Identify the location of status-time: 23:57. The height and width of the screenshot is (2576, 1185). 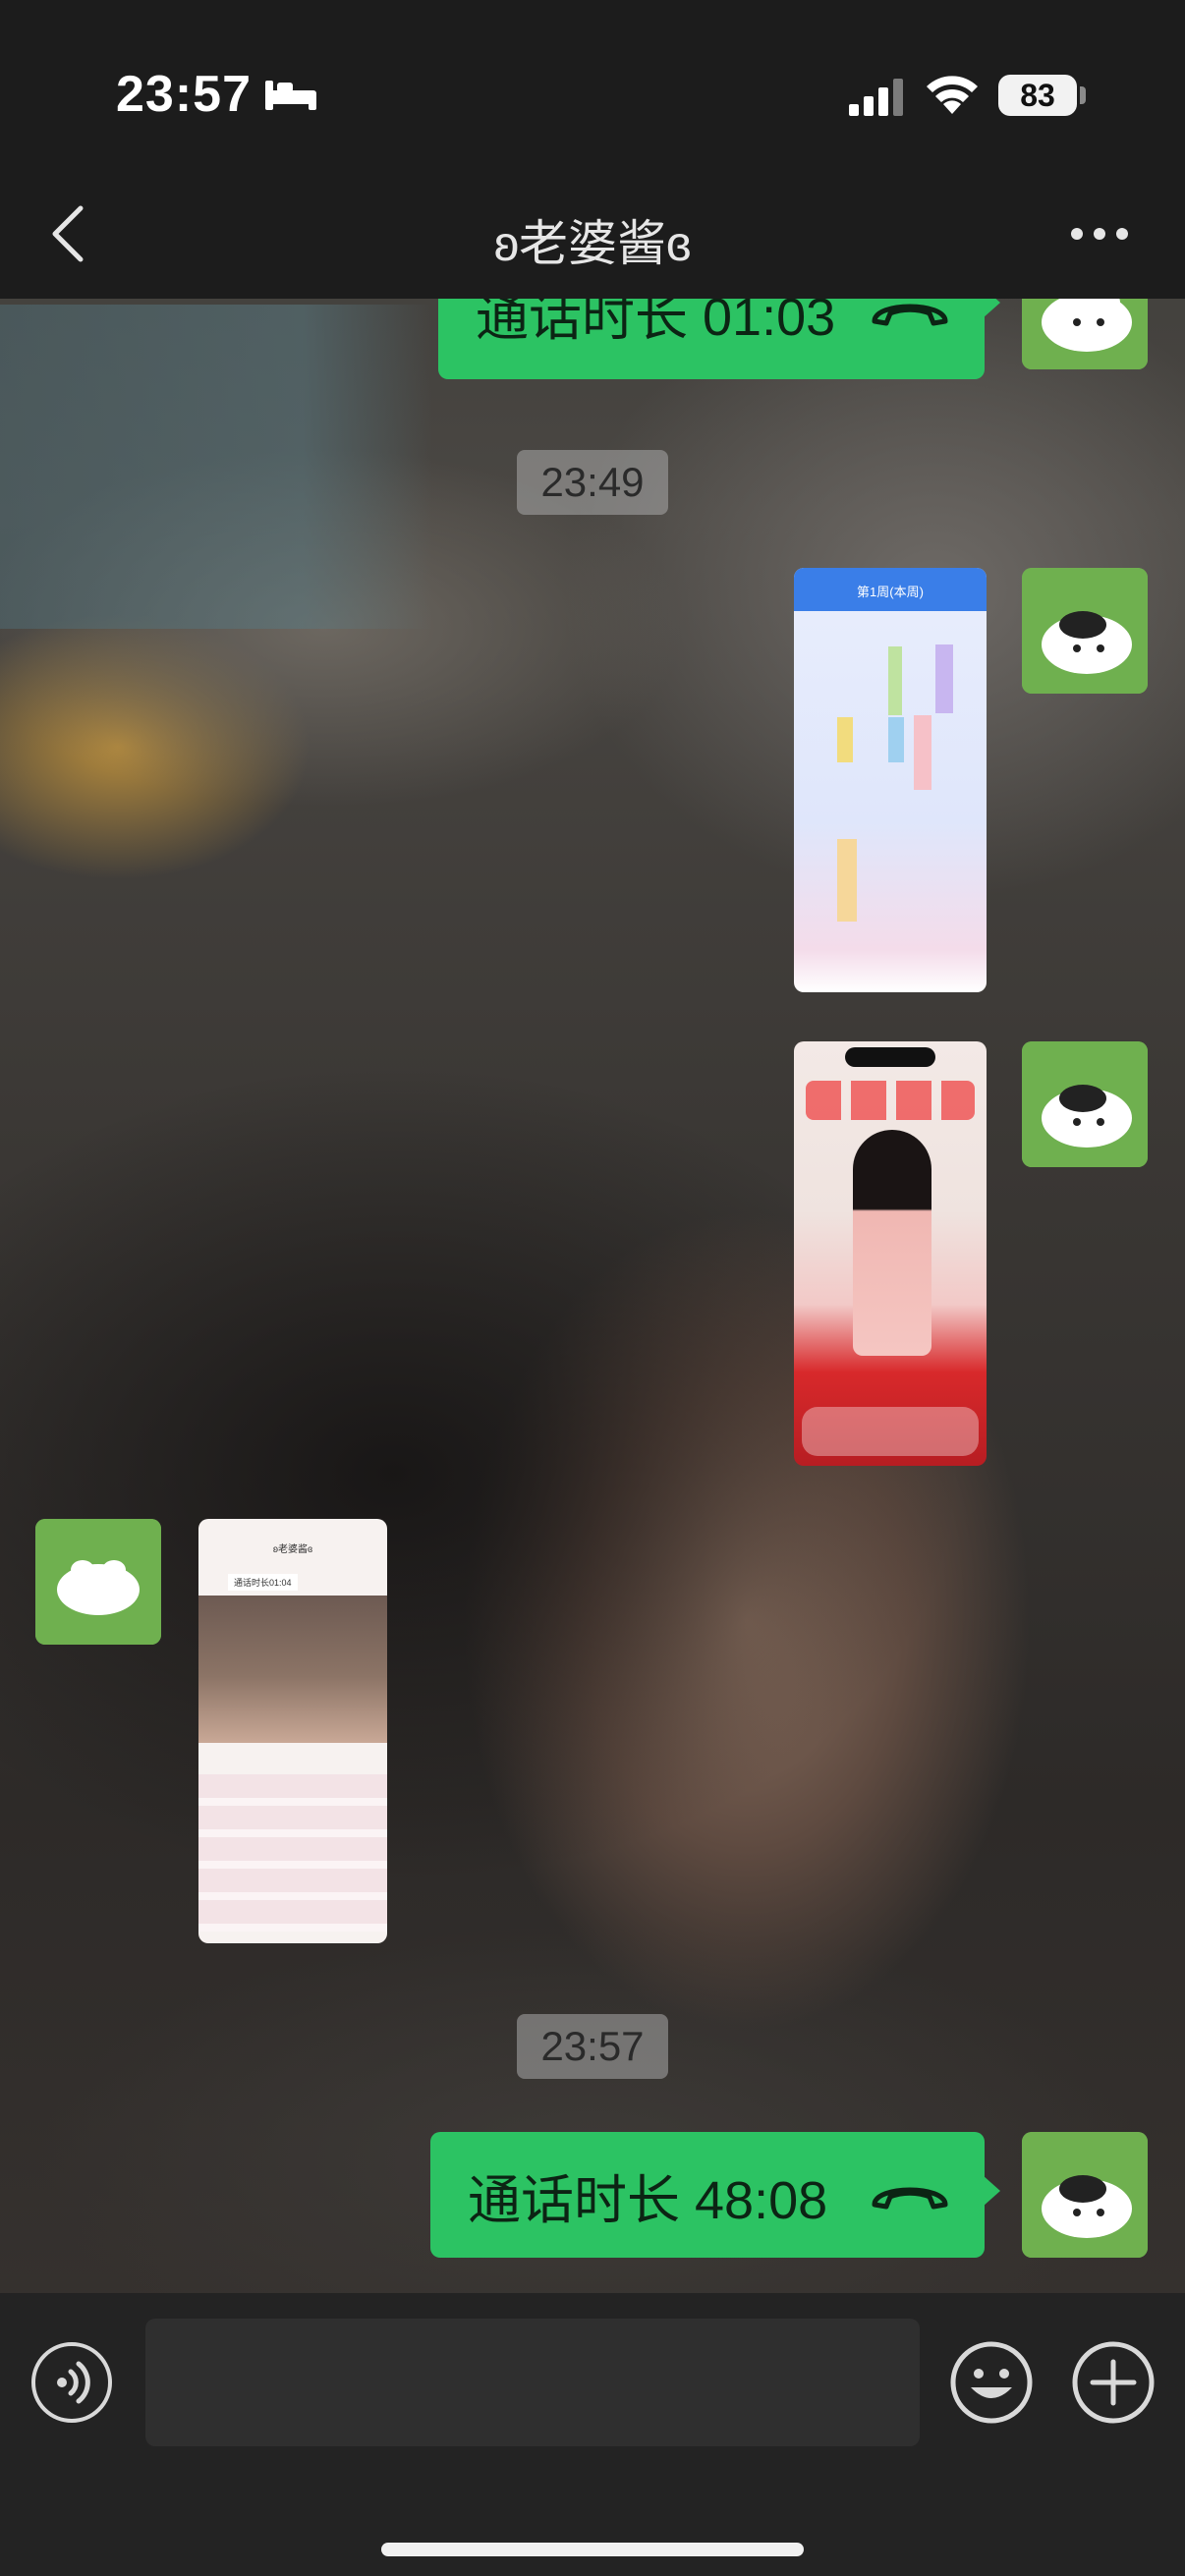
(184, 94).